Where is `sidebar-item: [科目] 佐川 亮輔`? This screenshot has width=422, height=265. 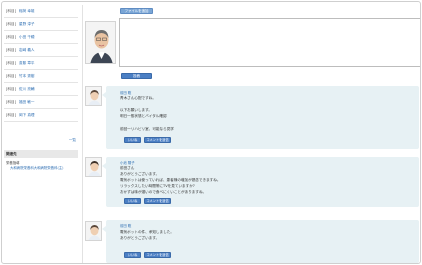 sidebar-item: [科目] 佐川 亮輔 is located at coordinates (41, 89).